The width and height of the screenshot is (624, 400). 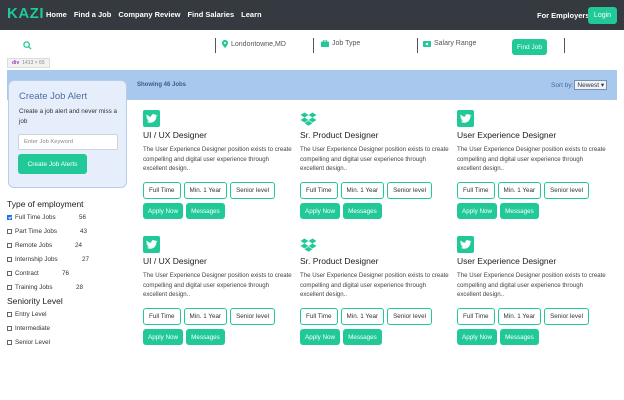 I want to click on job-type-label: Job Type, so click(x=346, y=43).